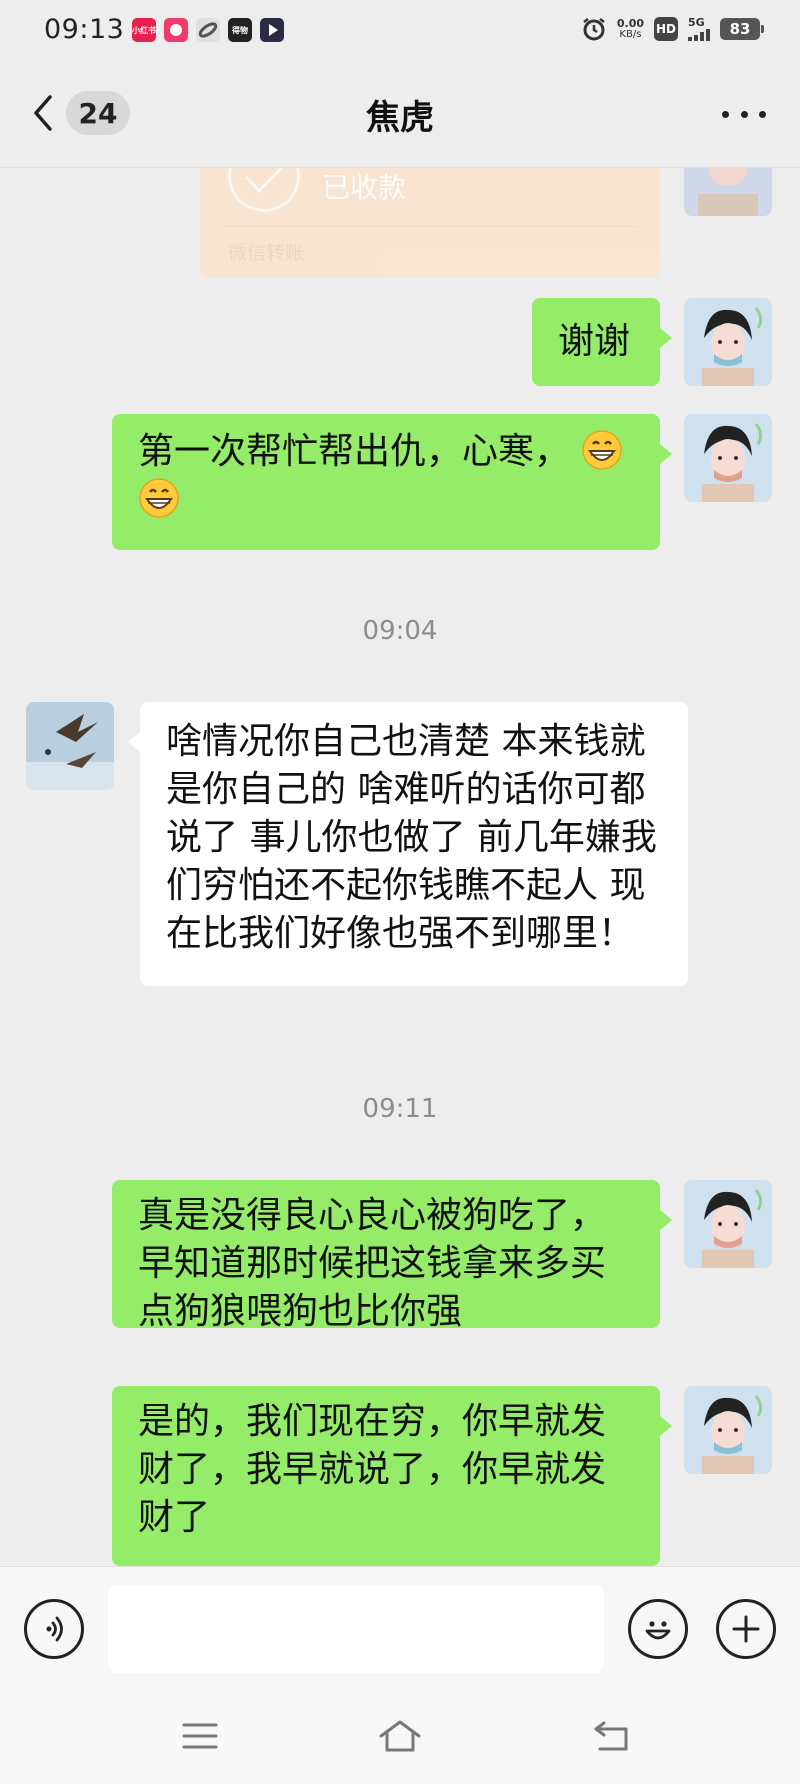 This screenshot has height=1784, width=800. Describe the element at coordinates (272, 30) in the screenshot. I see `play-app-icon` at that location.